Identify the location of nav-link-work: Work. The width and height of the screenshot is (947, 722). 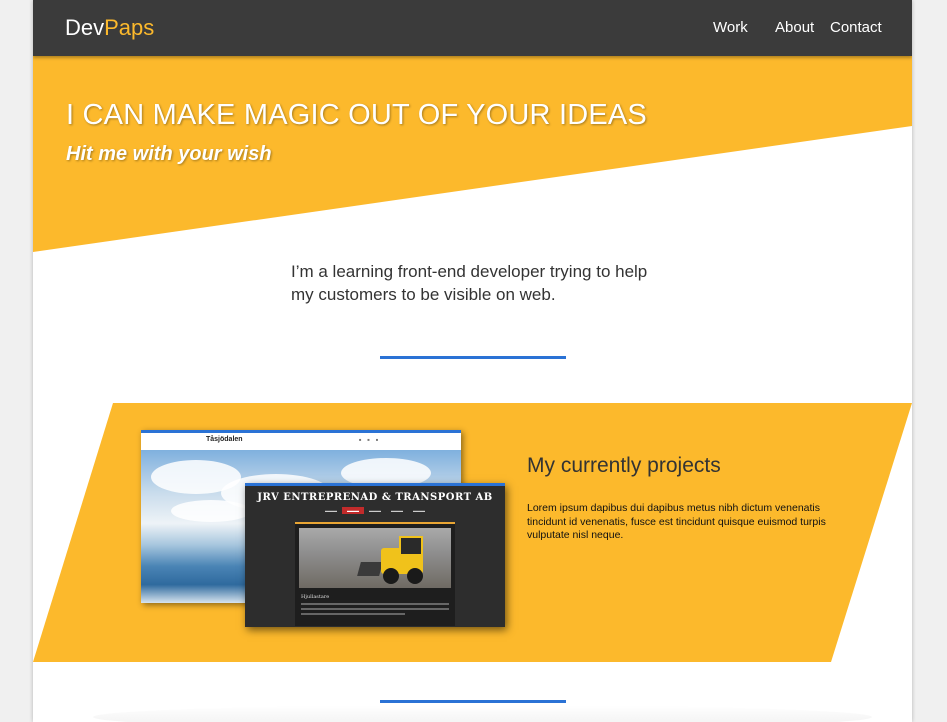
(730, 27).